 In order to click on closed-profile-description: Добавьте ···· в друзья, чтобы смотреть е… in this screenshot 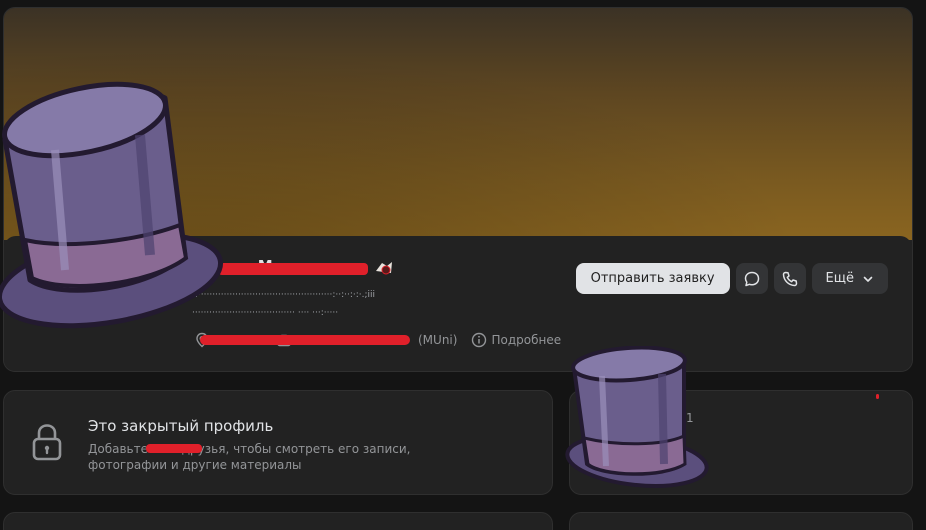, I will do `click(249, 457)`.